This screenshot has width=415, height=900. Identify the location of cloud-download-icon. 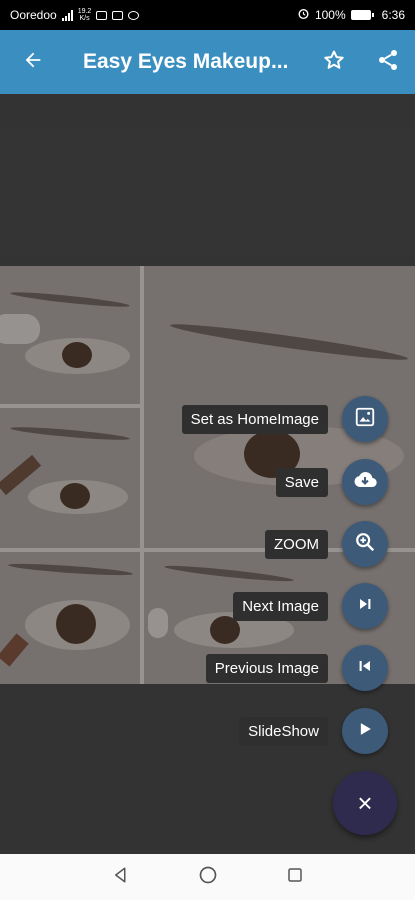
(365, 482).